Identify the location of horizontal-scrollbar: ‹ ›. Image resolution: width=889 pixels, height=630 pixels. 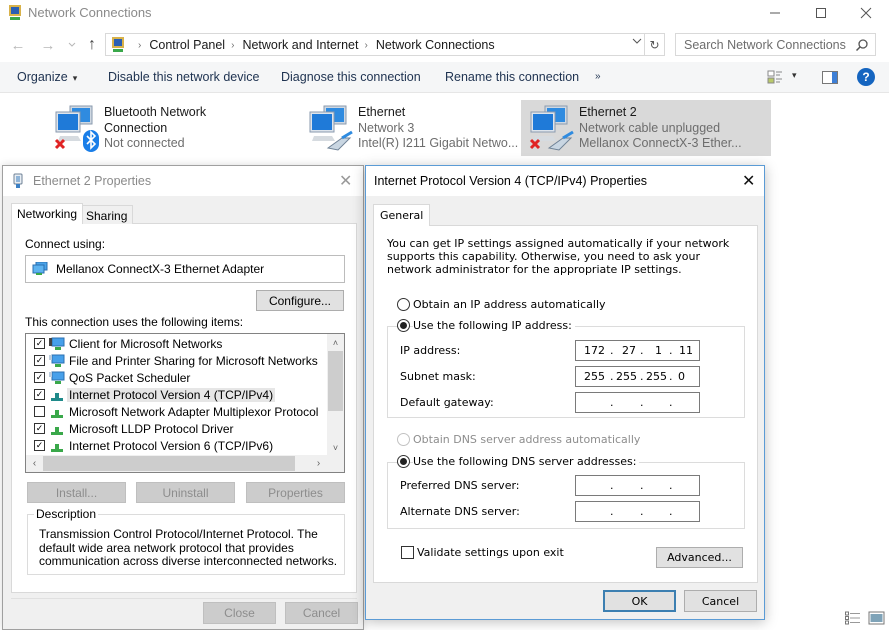
(185, 463).